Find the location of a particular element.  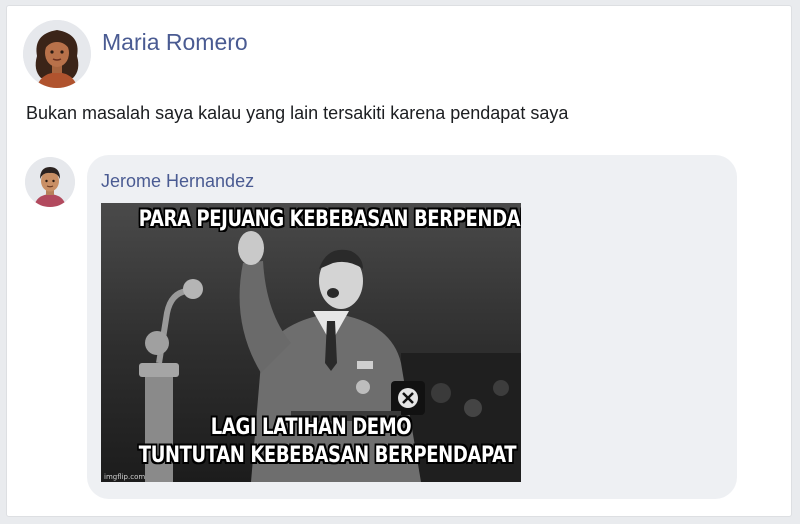

woman-avatar-icon is located at coordinates (57, 54).